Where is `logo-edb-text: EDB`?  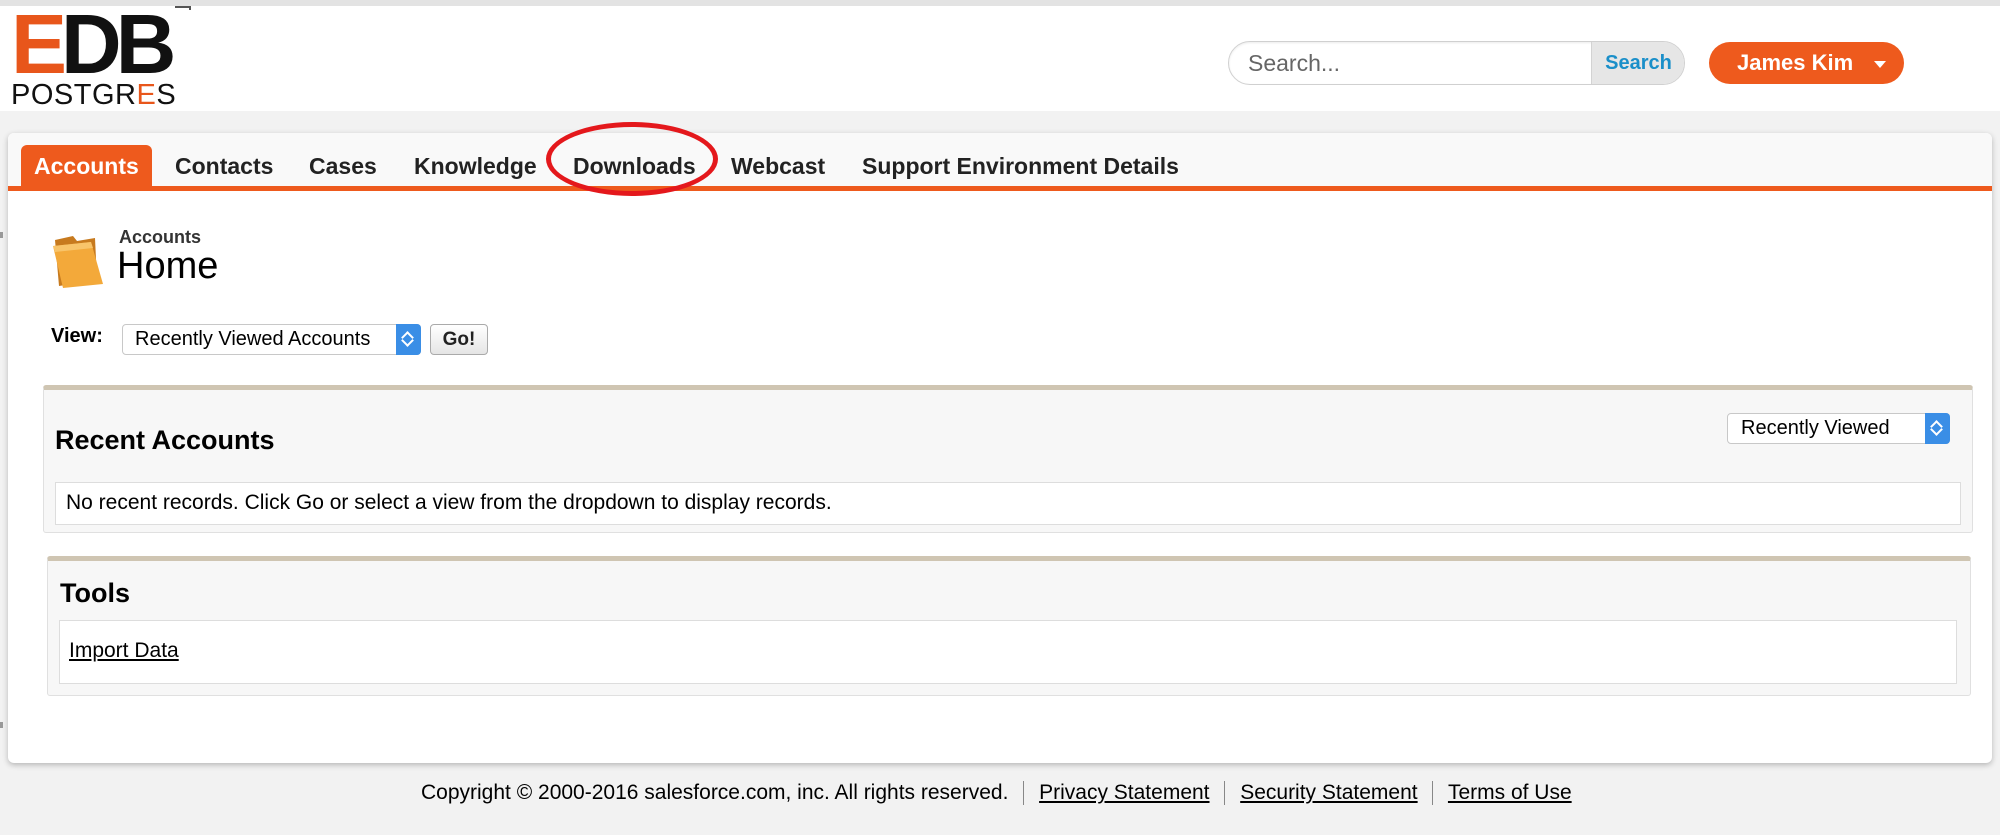
logo-edb-text: EDB is located at coordinates (93, 45).